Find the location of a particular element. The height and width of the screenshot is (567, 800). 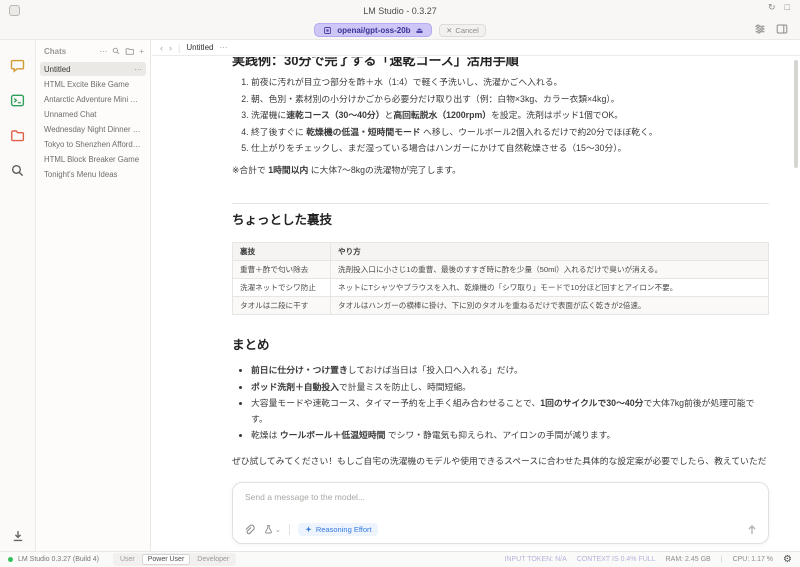

status-green-dot is located at coordinates (10, 559).